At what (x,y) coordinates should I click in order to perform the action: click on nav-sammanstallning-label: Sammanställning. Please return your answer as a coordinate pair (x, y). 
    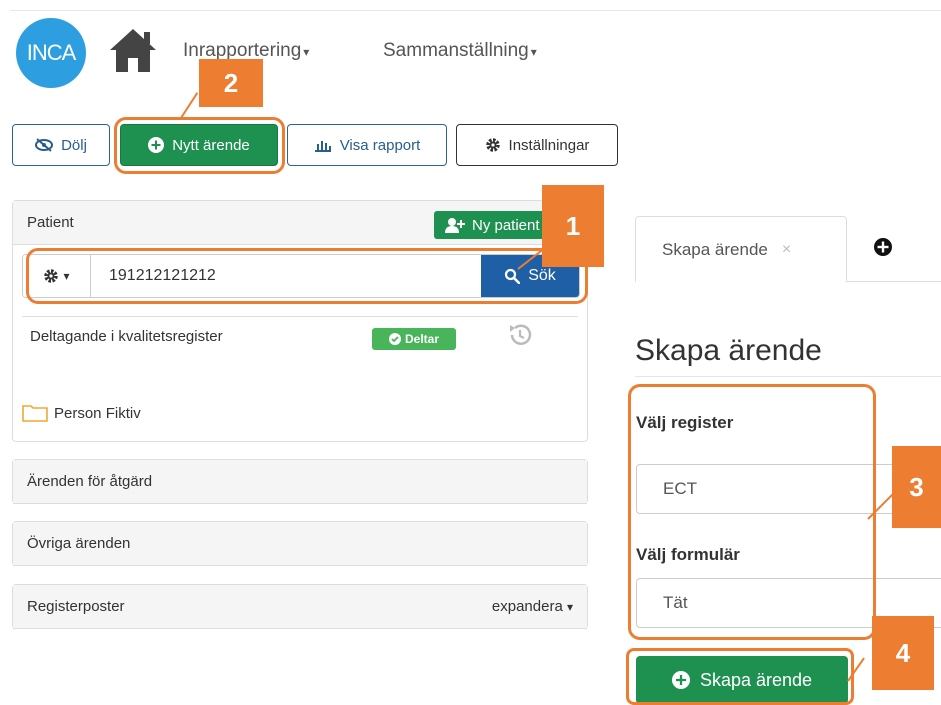
    Looking at the image, I should click on (456, 50).